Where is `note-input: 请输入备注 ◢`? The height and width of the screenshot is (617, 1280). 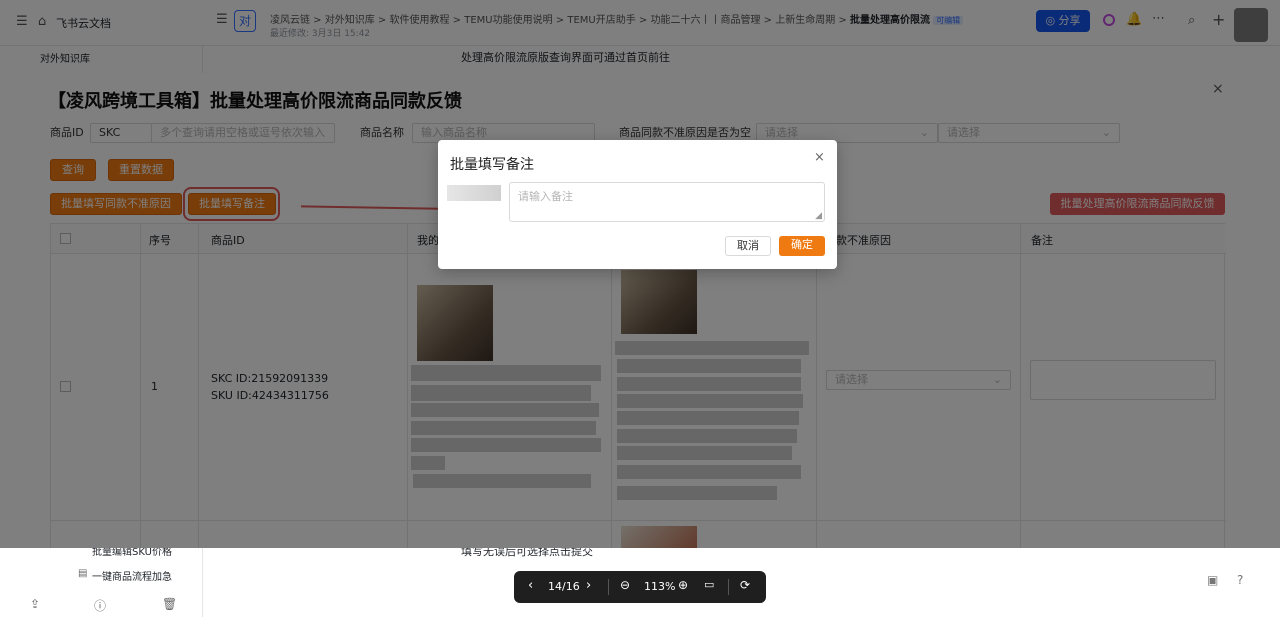
note-input: 请输入备注 ◢ is located at coordinates (667, 202).